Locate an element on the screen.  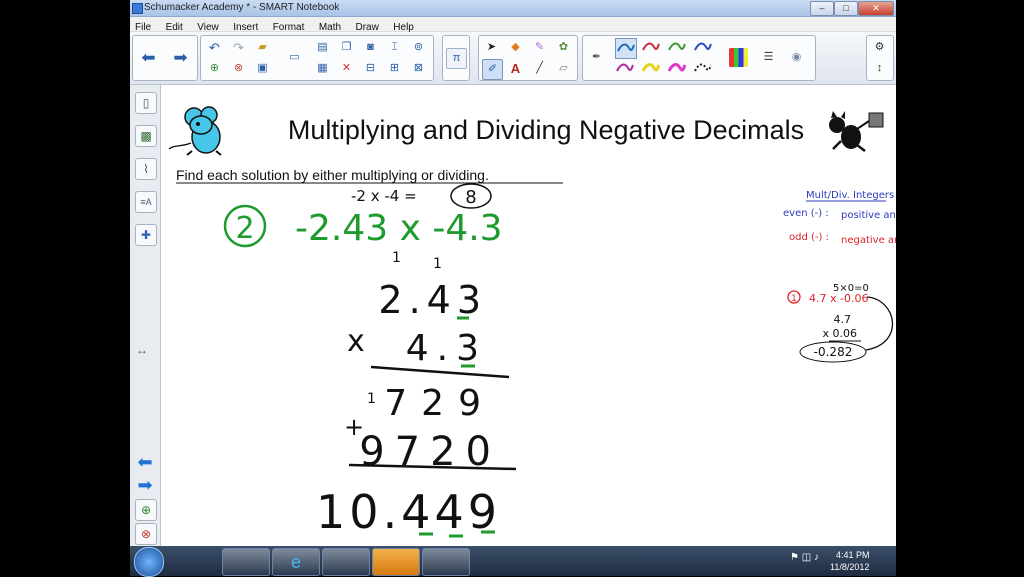
pi-icon: π is located at coordinates (456, 58).